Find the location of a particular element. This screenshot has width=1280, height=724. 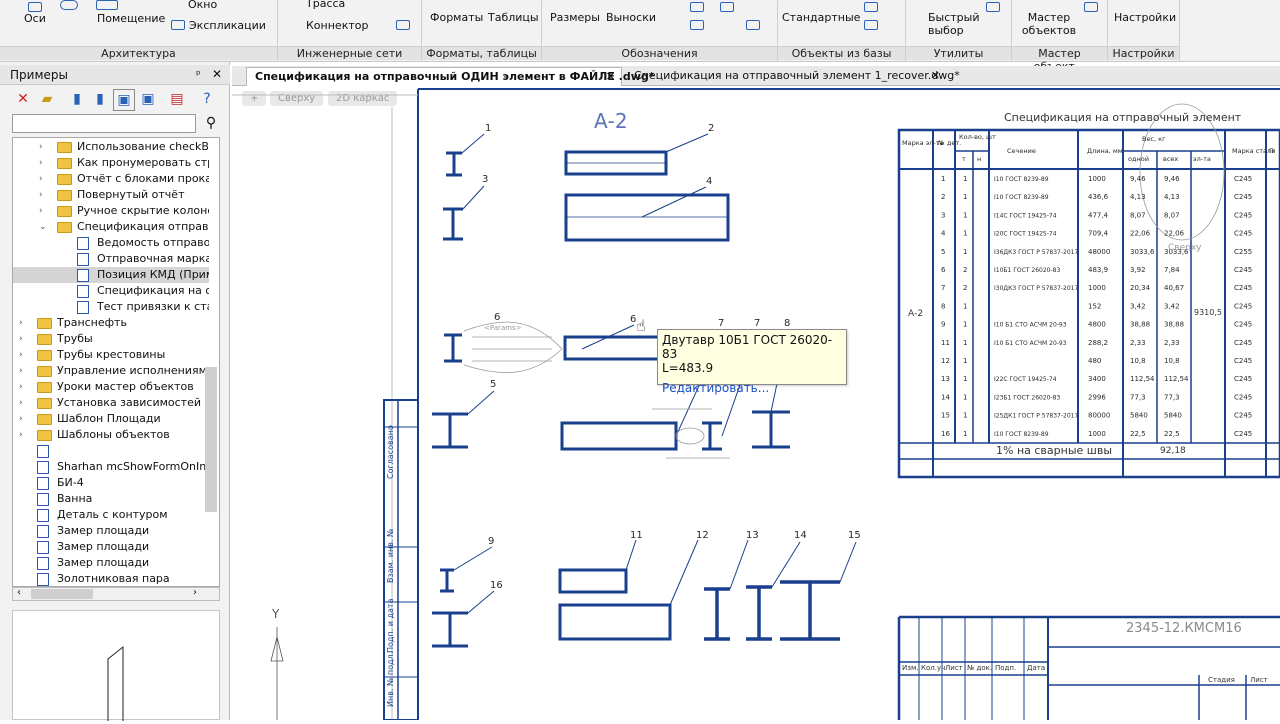

tree-item: Ведомость отправочн is located at coordinates (111, 243).